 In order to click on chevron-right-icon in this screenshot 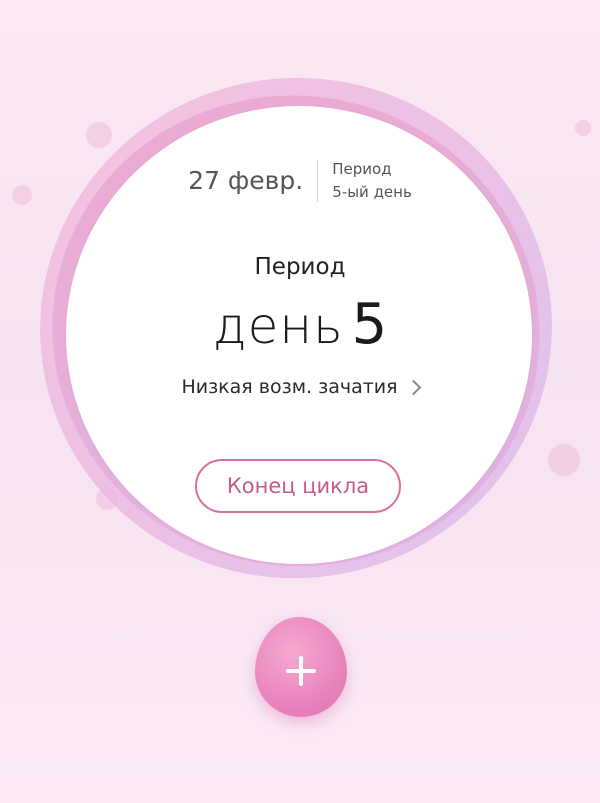, I will do `click(413, 387)`.